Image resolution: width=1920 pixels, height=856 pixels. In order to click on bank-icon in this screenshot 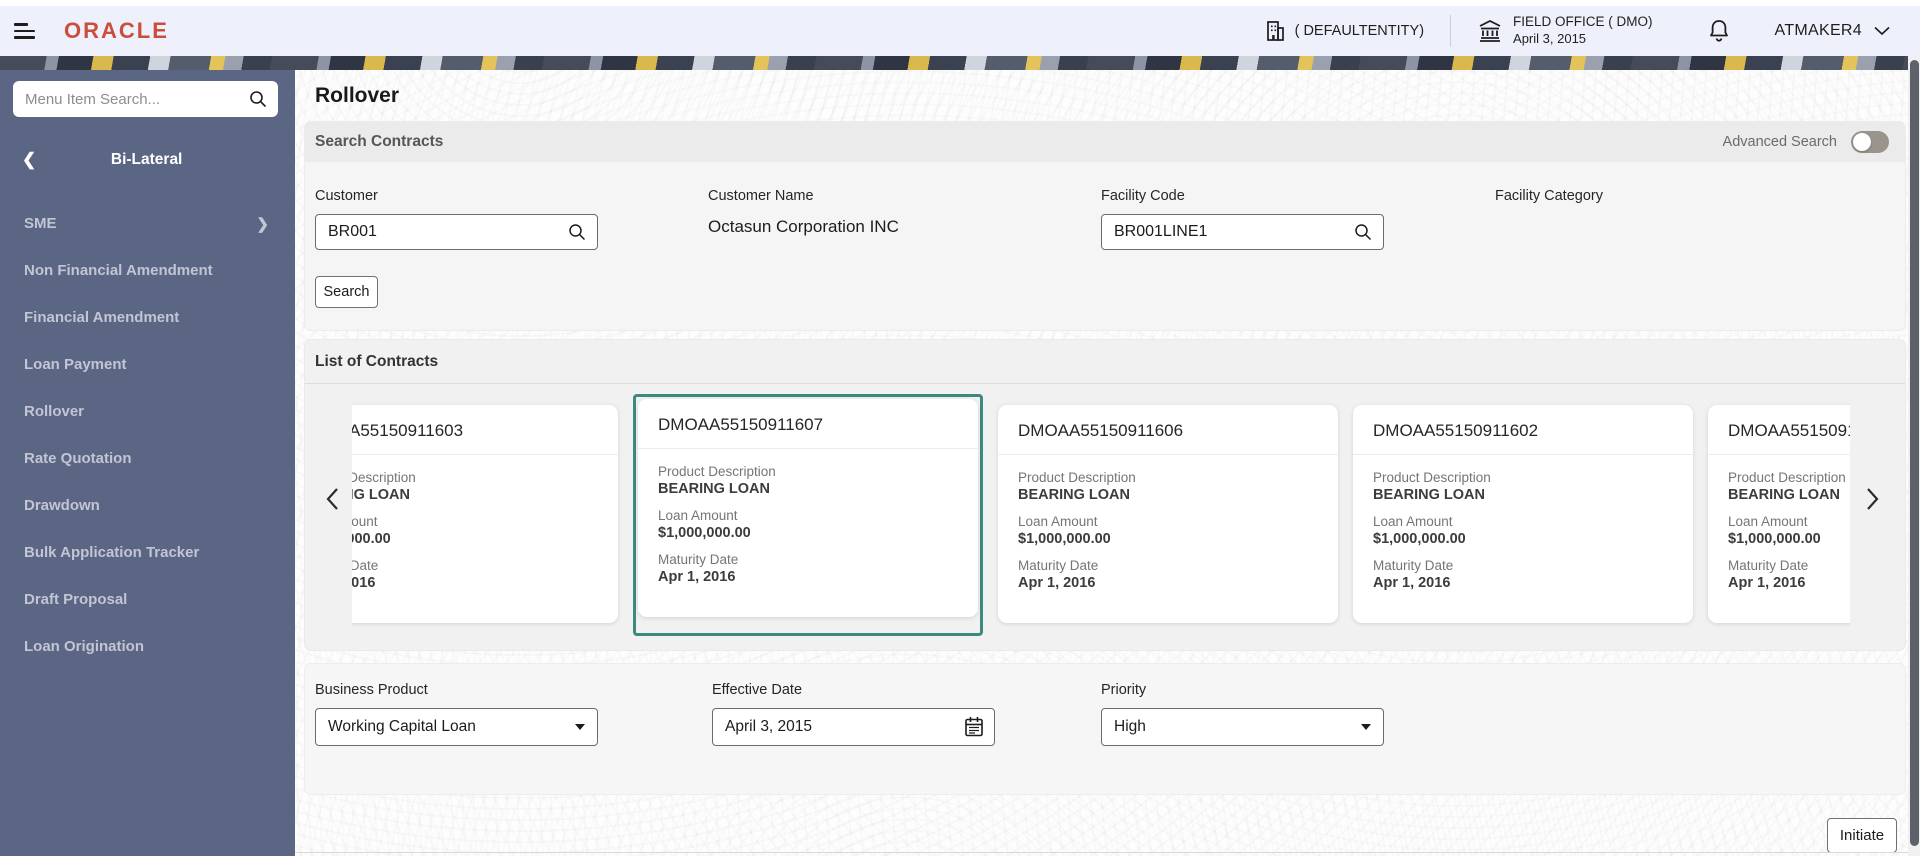, I will do `click(1490, 31)`.